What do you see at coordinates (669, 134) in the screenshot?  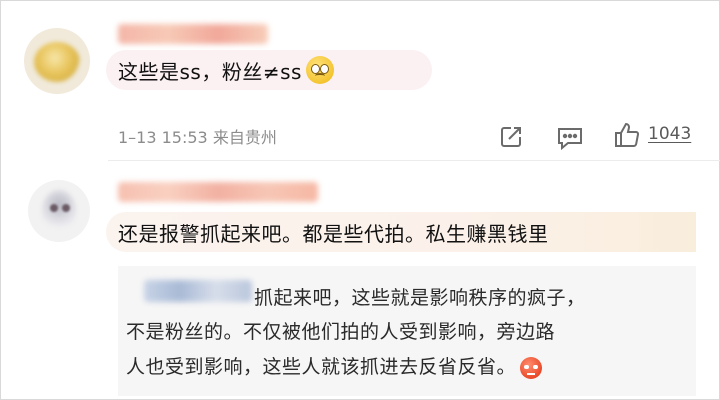 I see `like-count: 1043` at bounding box center [669, 134].